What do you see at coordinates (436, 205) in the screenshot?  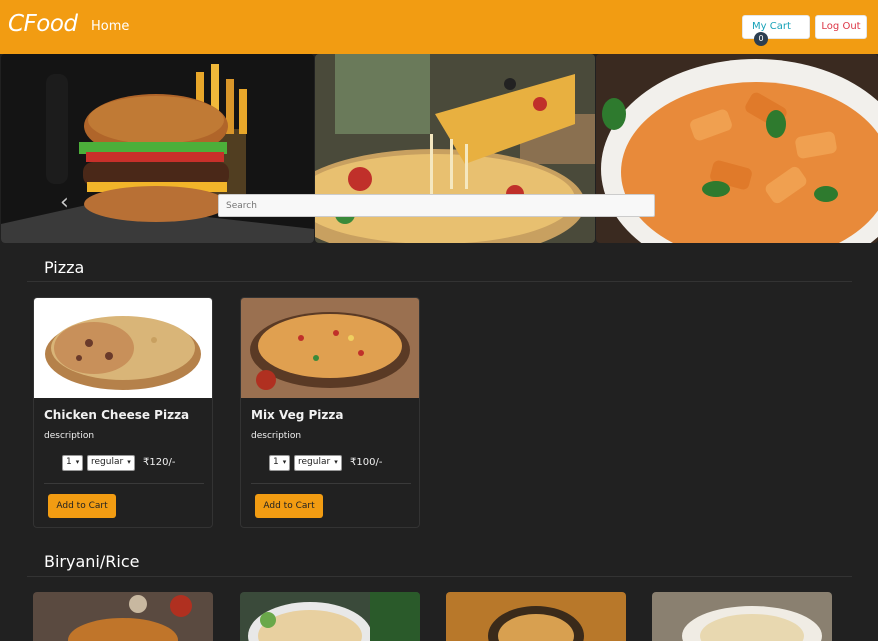 I see `search-input` at bounding box center [436, 205].